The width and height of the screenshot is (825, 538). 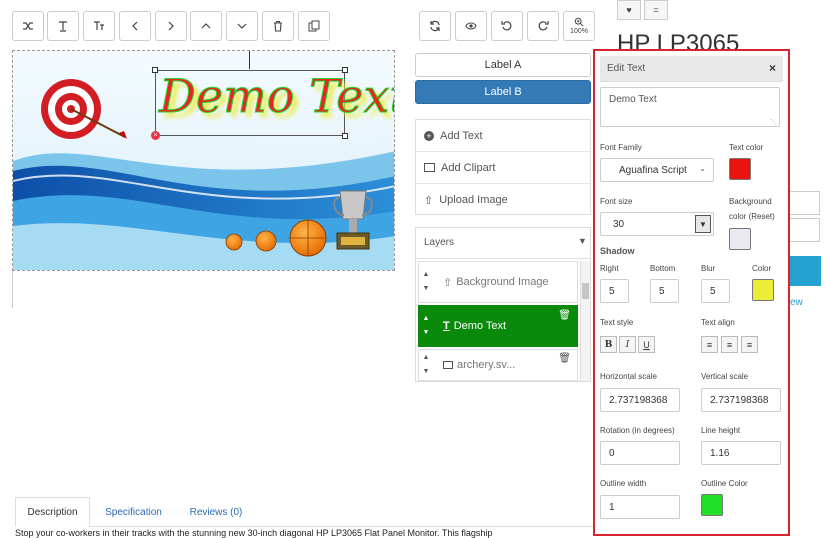 What do you see at coordinates (133, 512) in the screenshot?
I see `tab-specification: Specification` at bounding box center [133, 512].